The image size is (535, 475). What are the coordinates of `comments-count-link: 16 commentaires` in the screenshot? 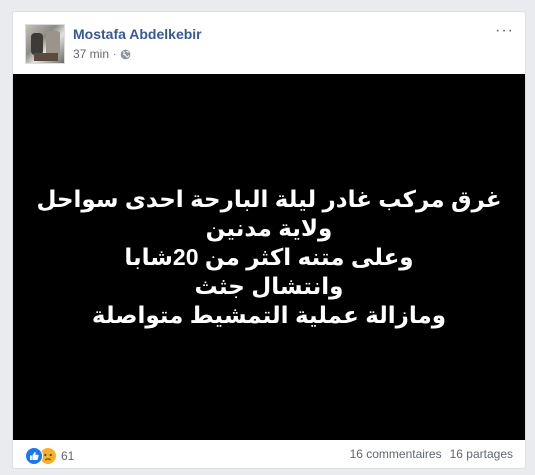 It's located at (396, 454).